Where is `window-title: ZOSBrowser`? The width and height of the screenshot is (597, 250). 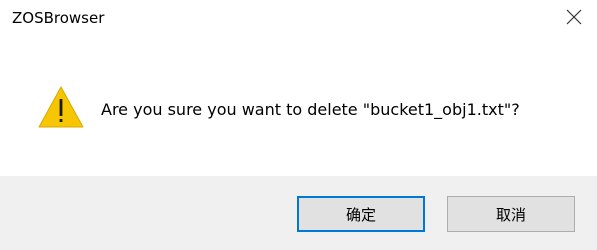 window-title: ZOSBrowser is located at coordinates (58, 18).